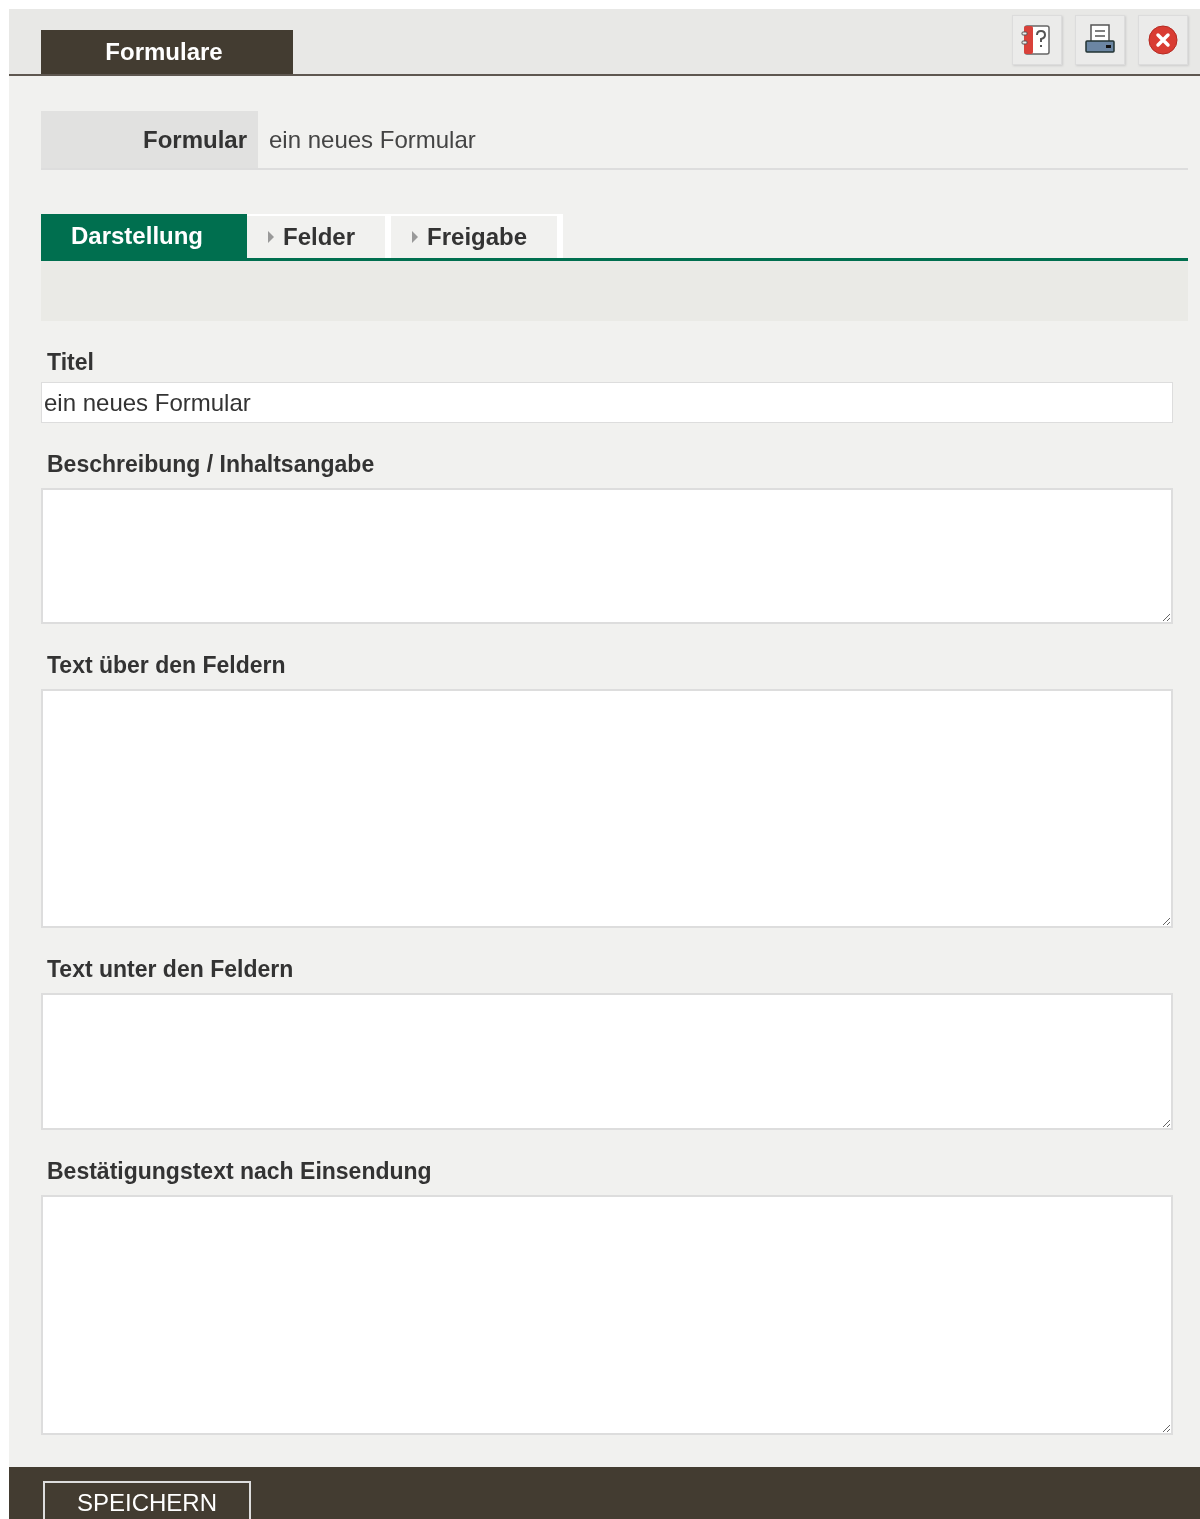 The image size is (1200, 1519). What do you see at coordinates (1037, 40) in the screenshot?
I see `help-button` at bounding box center [1037, 40].